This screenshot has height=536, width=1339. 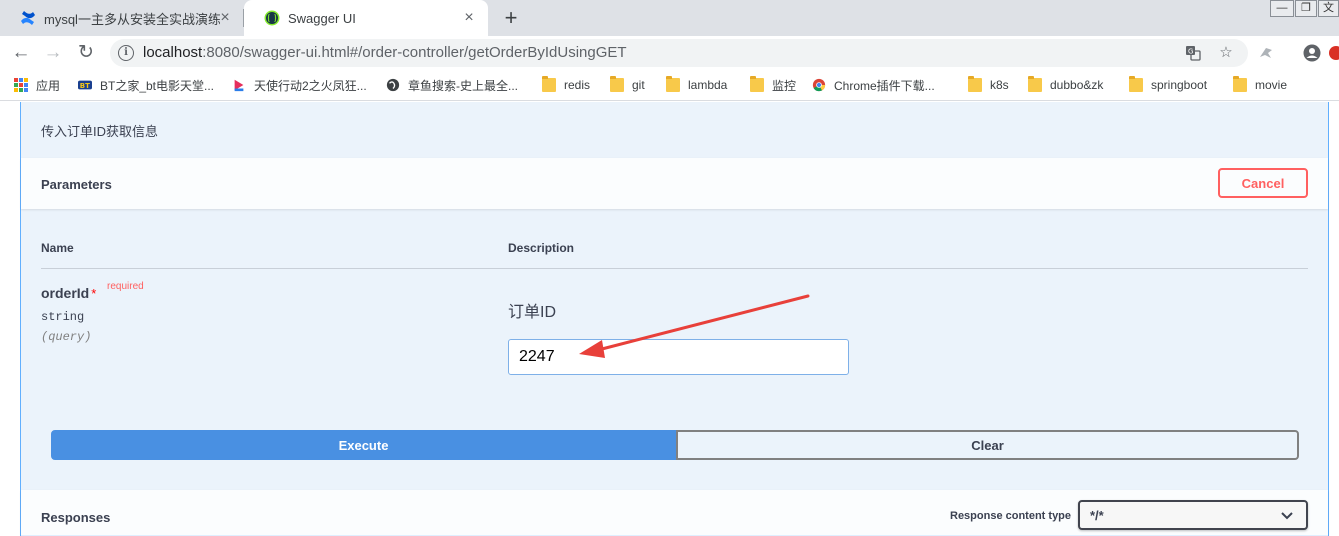 What do you see at coordinates (28, 18) in the screenshot?
I see `confluence-icon` at bounding box center [28, 18].